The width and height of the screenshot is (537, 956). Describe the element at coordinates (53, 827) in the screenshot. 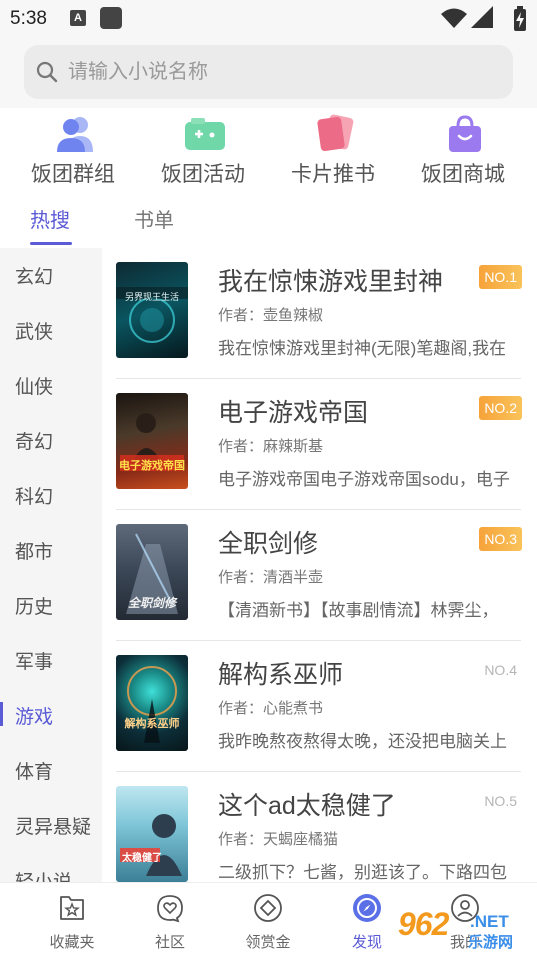

I see `category-label: 灵异悬疑` at that location.